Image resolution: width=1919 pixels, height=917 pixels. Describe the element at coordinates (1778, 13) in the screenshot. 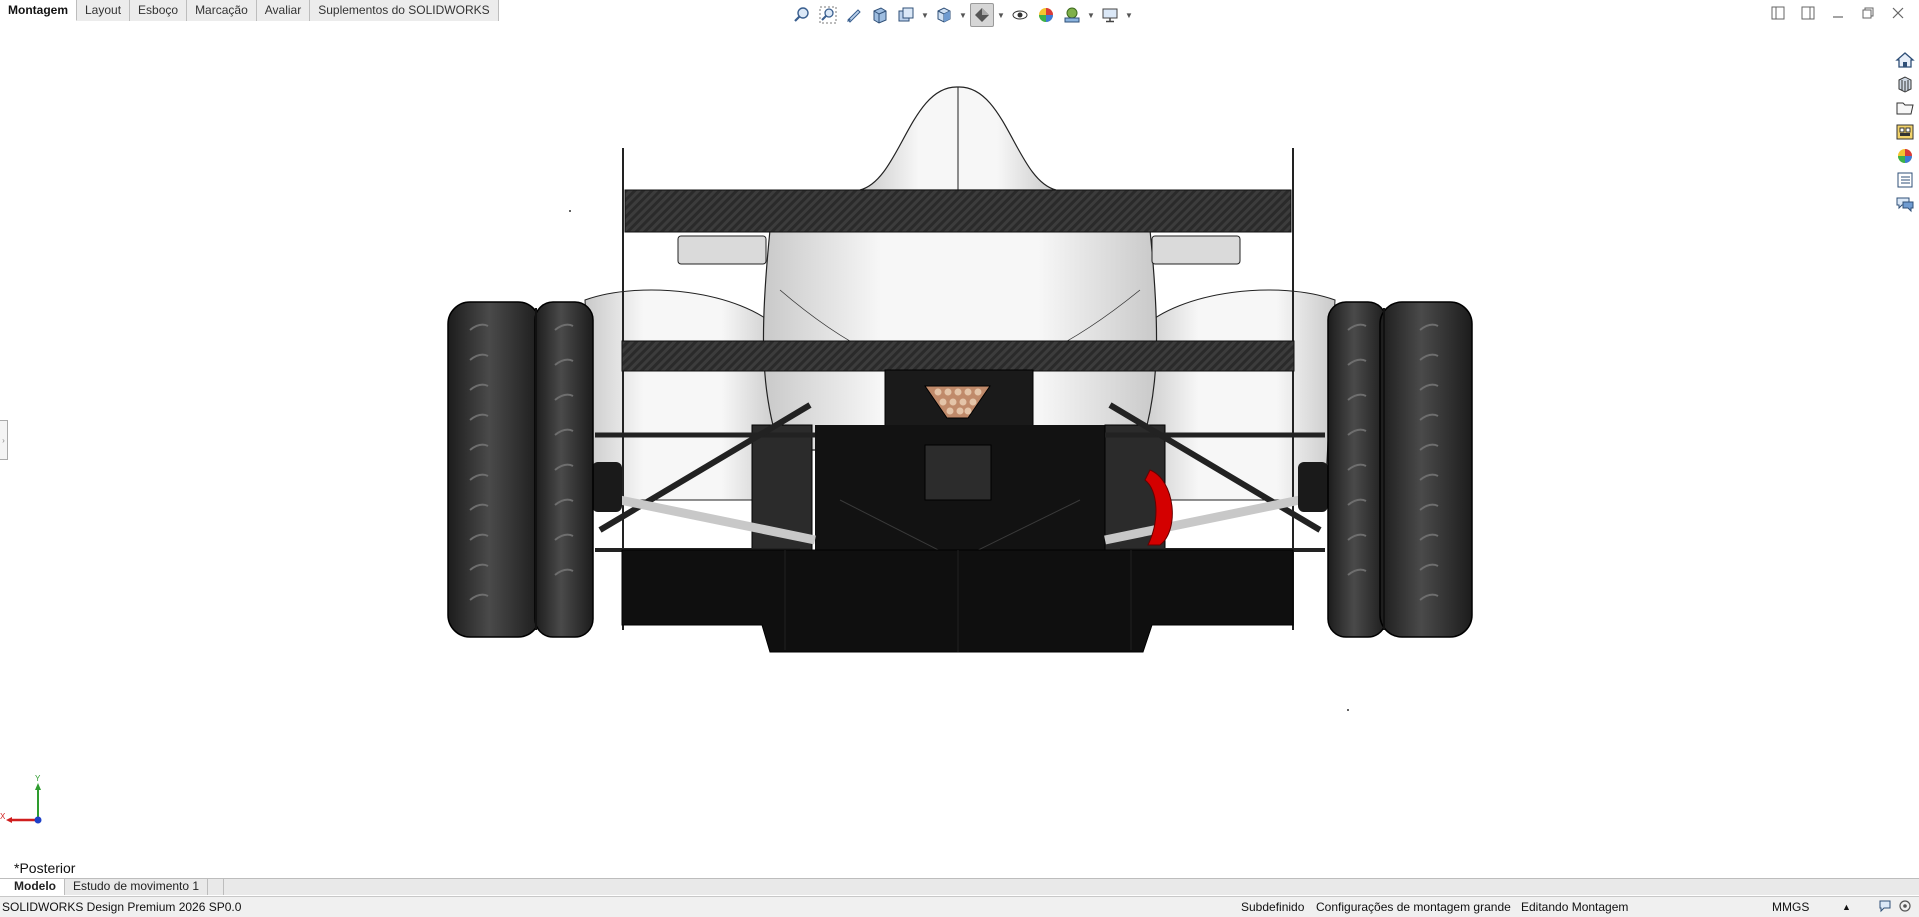

I see `tile-left-icon` at that location.